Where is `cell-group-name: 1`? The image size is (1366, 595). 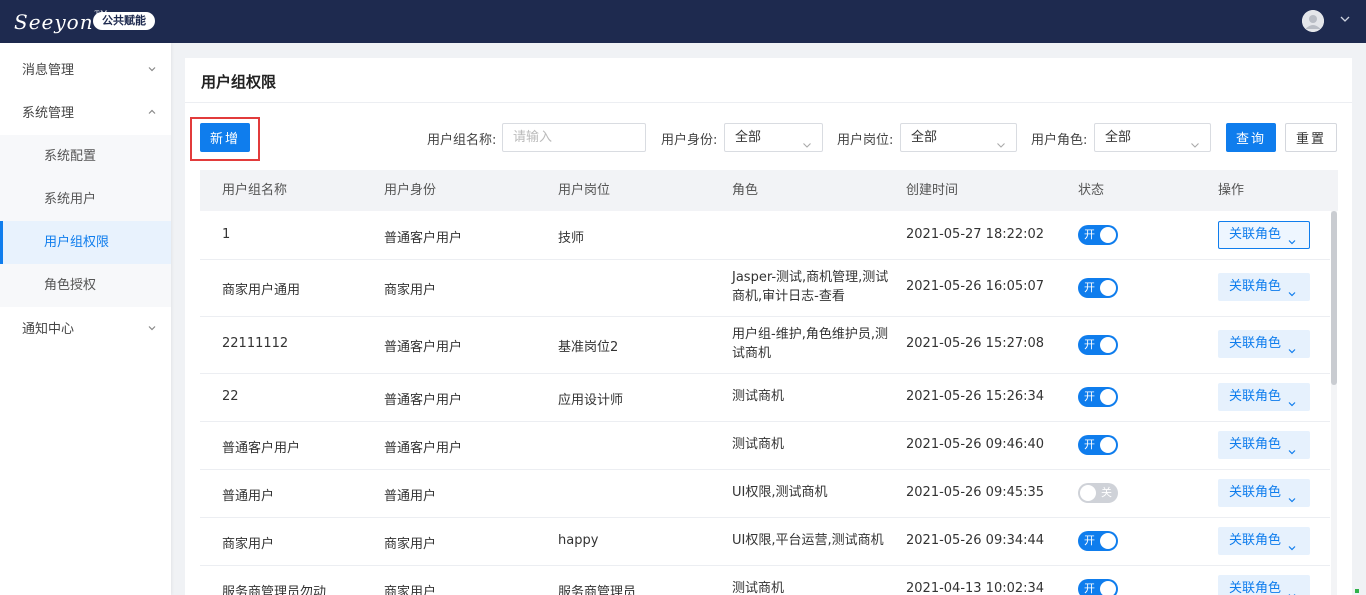 cell-group-name: 1 is located at coordinates (226, 234).